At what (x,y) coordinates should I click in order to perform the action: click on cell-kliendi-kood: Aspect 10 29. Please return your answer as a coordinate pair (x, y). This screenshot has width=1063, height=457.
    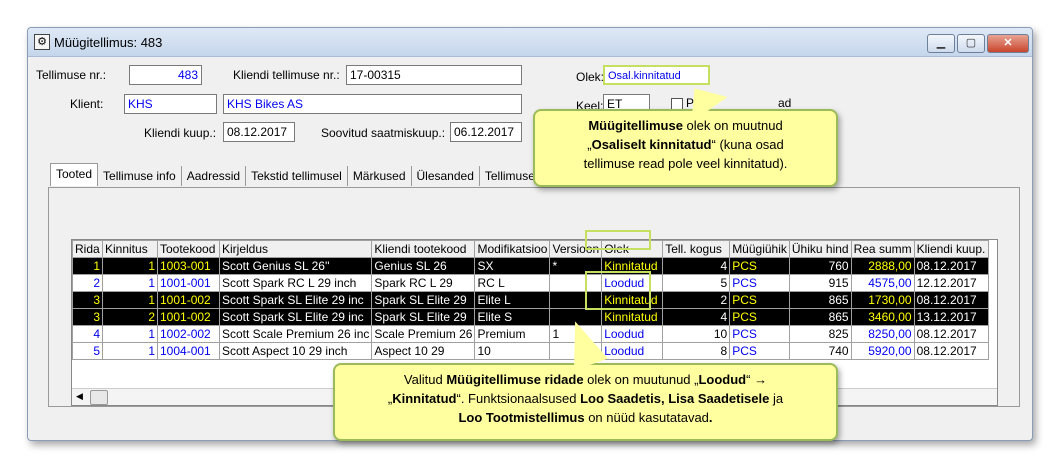
    Looking at the image, I should click on (423, 351).